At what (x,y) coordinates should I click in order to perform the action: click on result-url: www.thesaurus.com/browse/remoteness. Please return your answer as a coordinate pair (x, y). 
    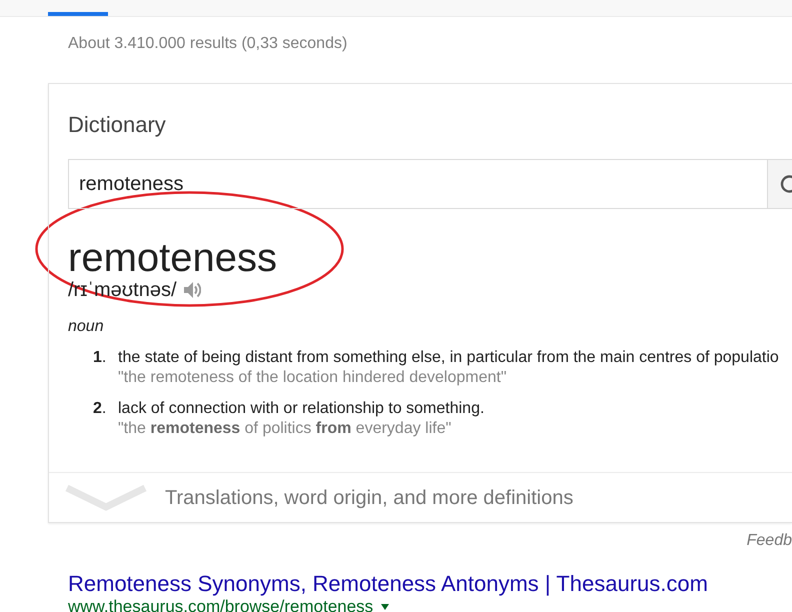
    Looking at the image, I should click on (221, 604).